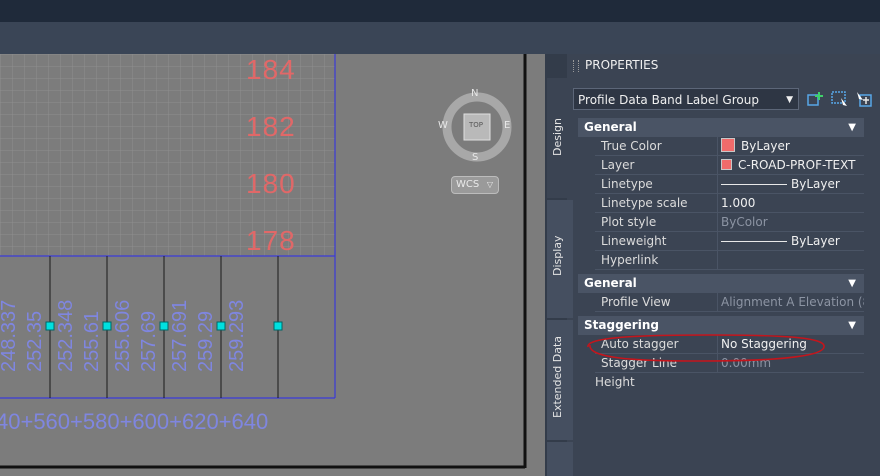  Describe the element at coordinates (180, 335) in the screenshot. I see `band-value-label: 257.691` at that location.